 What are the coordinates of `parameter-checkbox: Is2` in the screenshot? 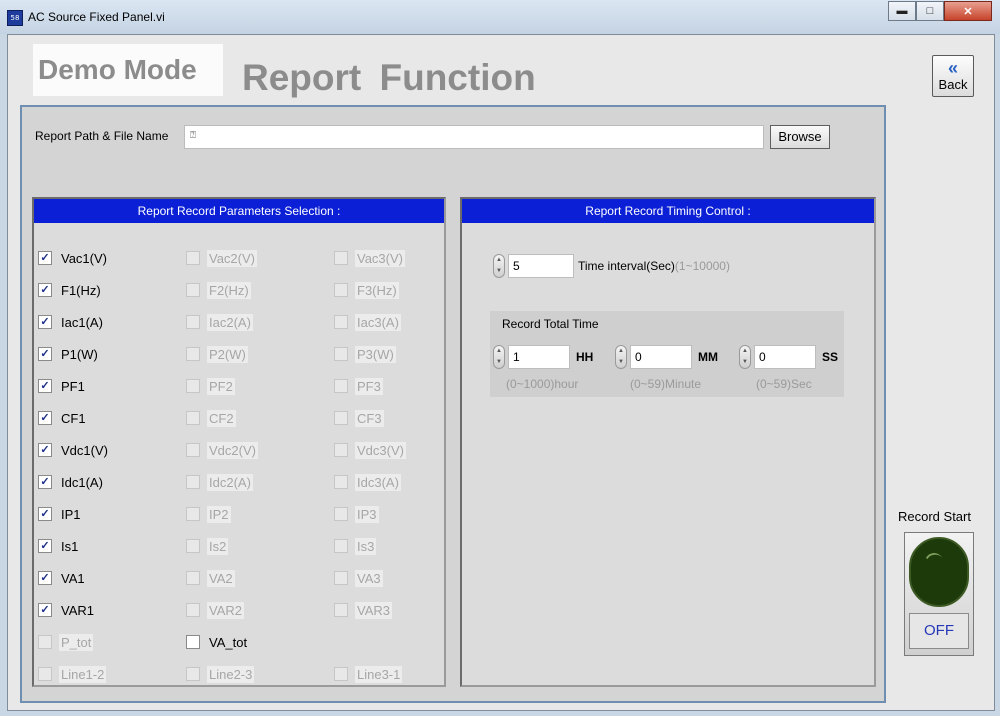 It's located at (207, 546).